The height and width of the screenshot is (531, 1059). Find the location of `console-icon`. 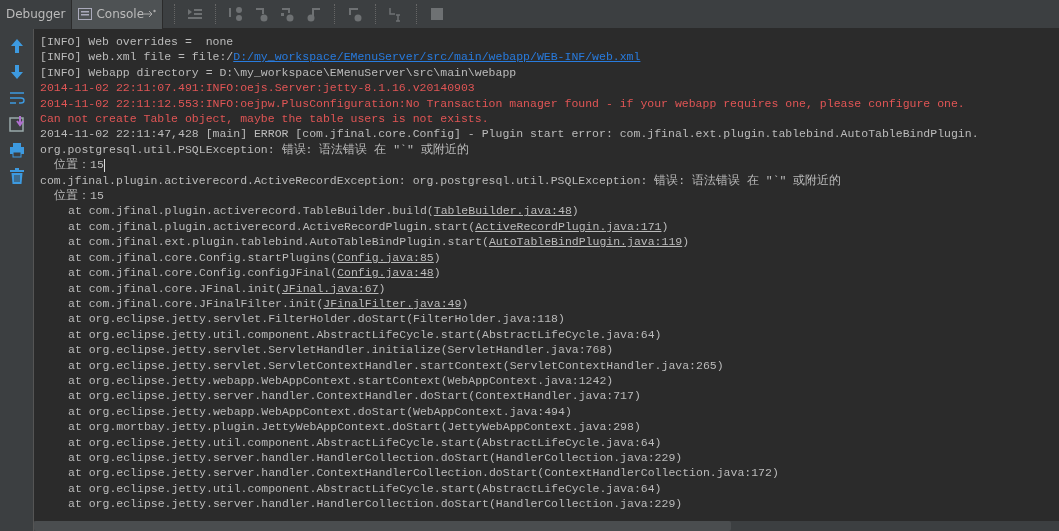

console-icon is located at coordinates (85, 14).